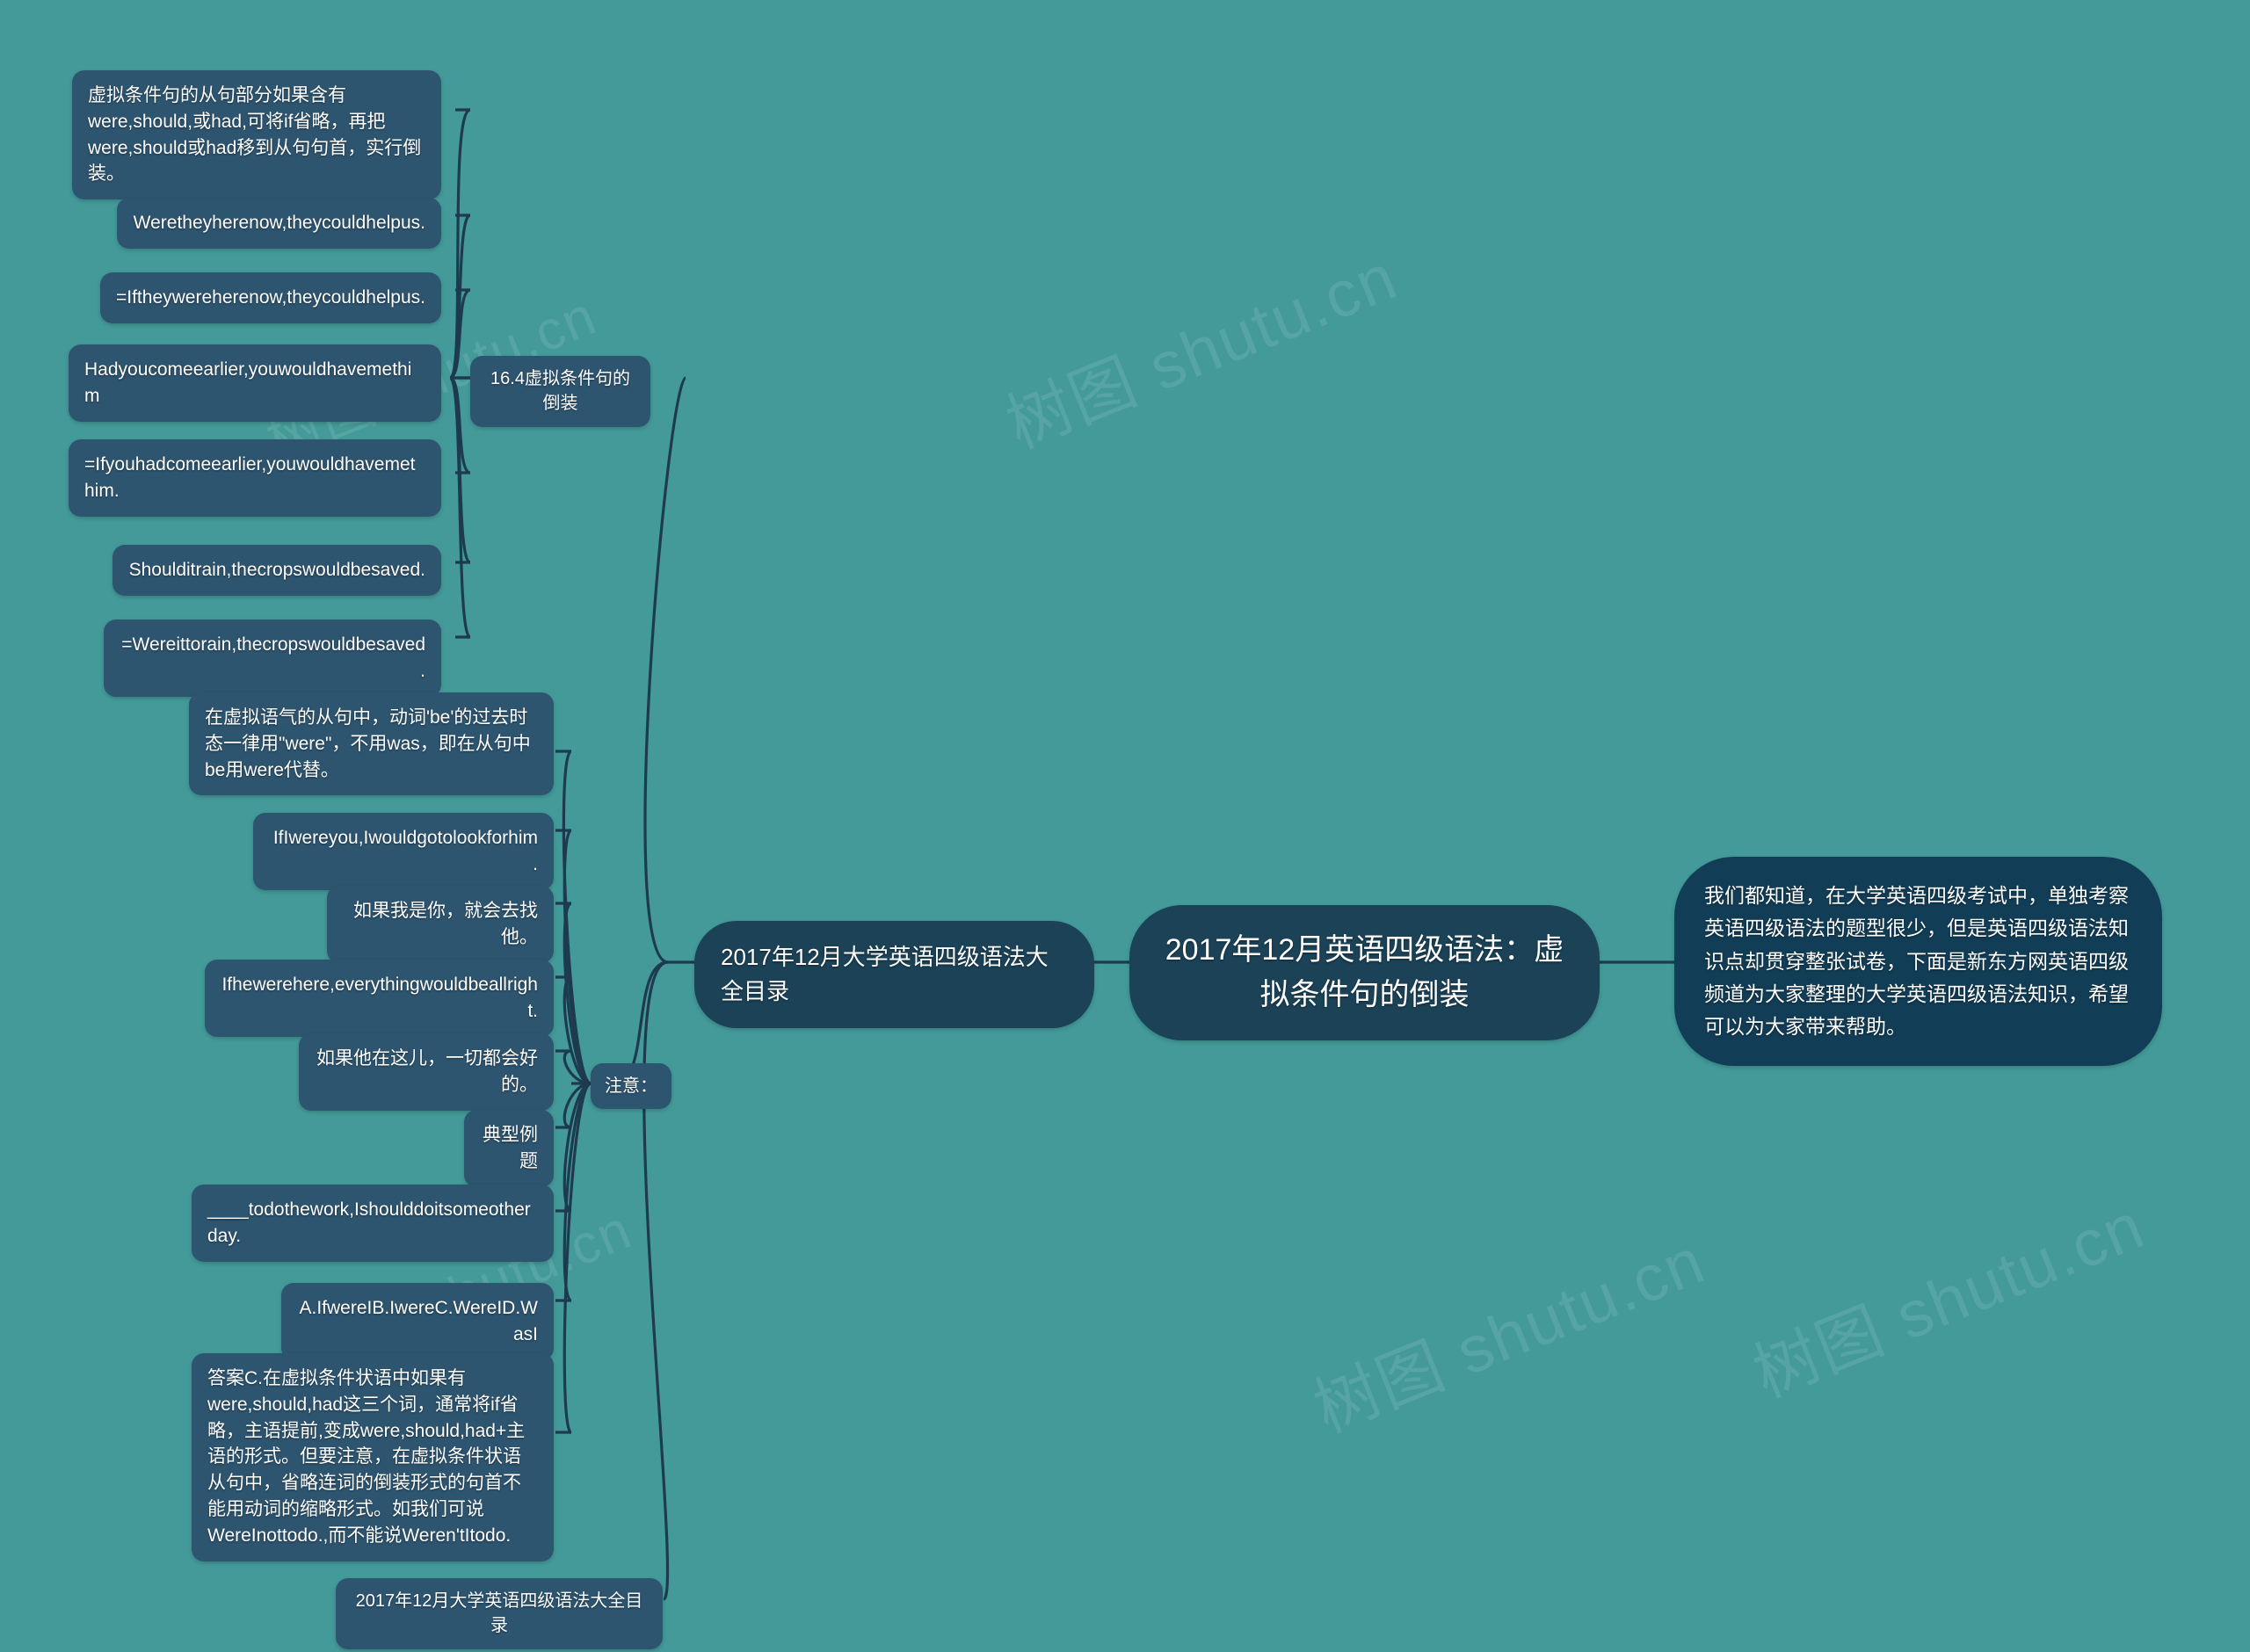  I want to click on node-example-if-you-had-come: =Ifyouhadcomeearlier,youwouldhavemethim., so click(255, 478).